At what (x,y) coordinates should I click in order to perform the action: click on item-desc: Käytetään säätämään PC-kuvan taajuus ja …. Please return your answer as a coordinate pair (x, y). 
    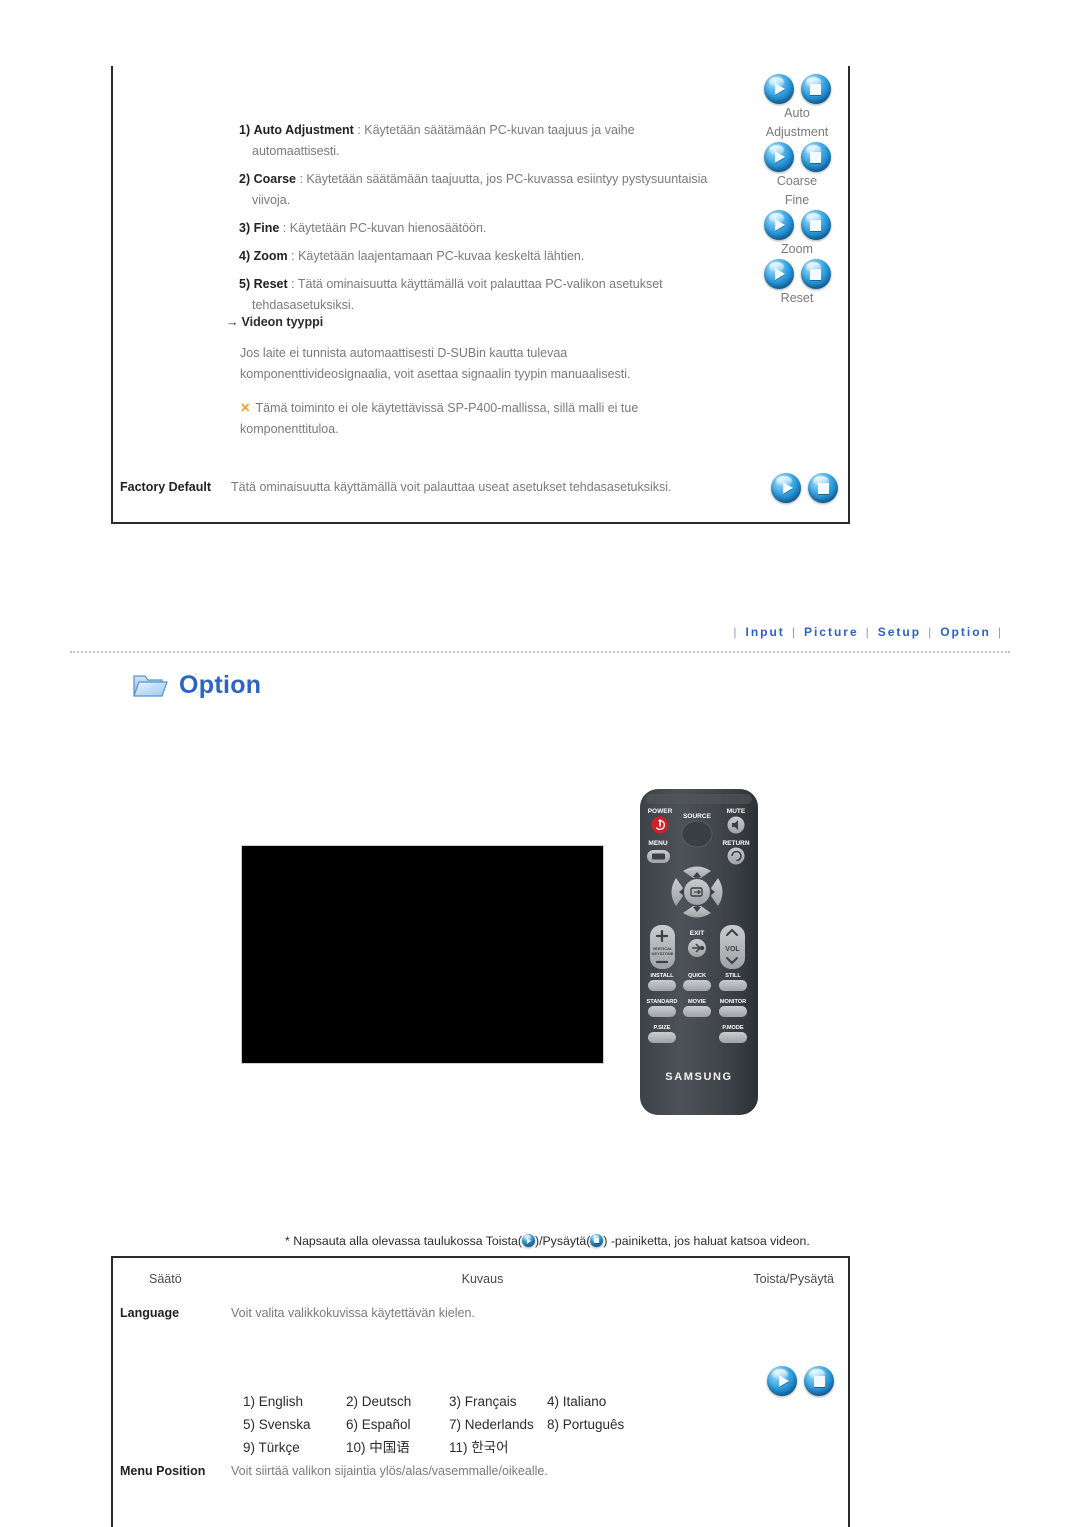
    Looking at the image, I should click on (499, 130).